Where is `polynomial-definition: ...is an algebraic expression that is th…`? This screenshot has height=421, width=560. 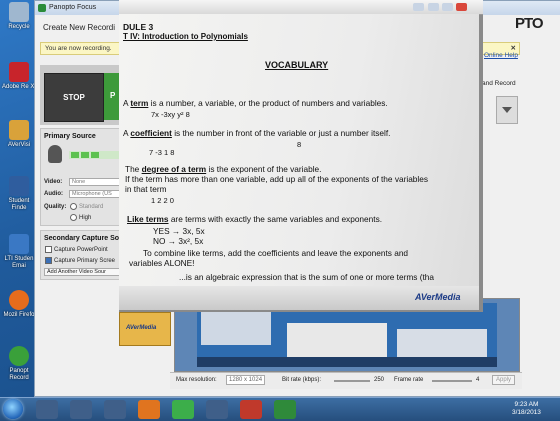 polynomial-definition: ...is an algebraic expression that is th… is located at coordinates (307, 277).